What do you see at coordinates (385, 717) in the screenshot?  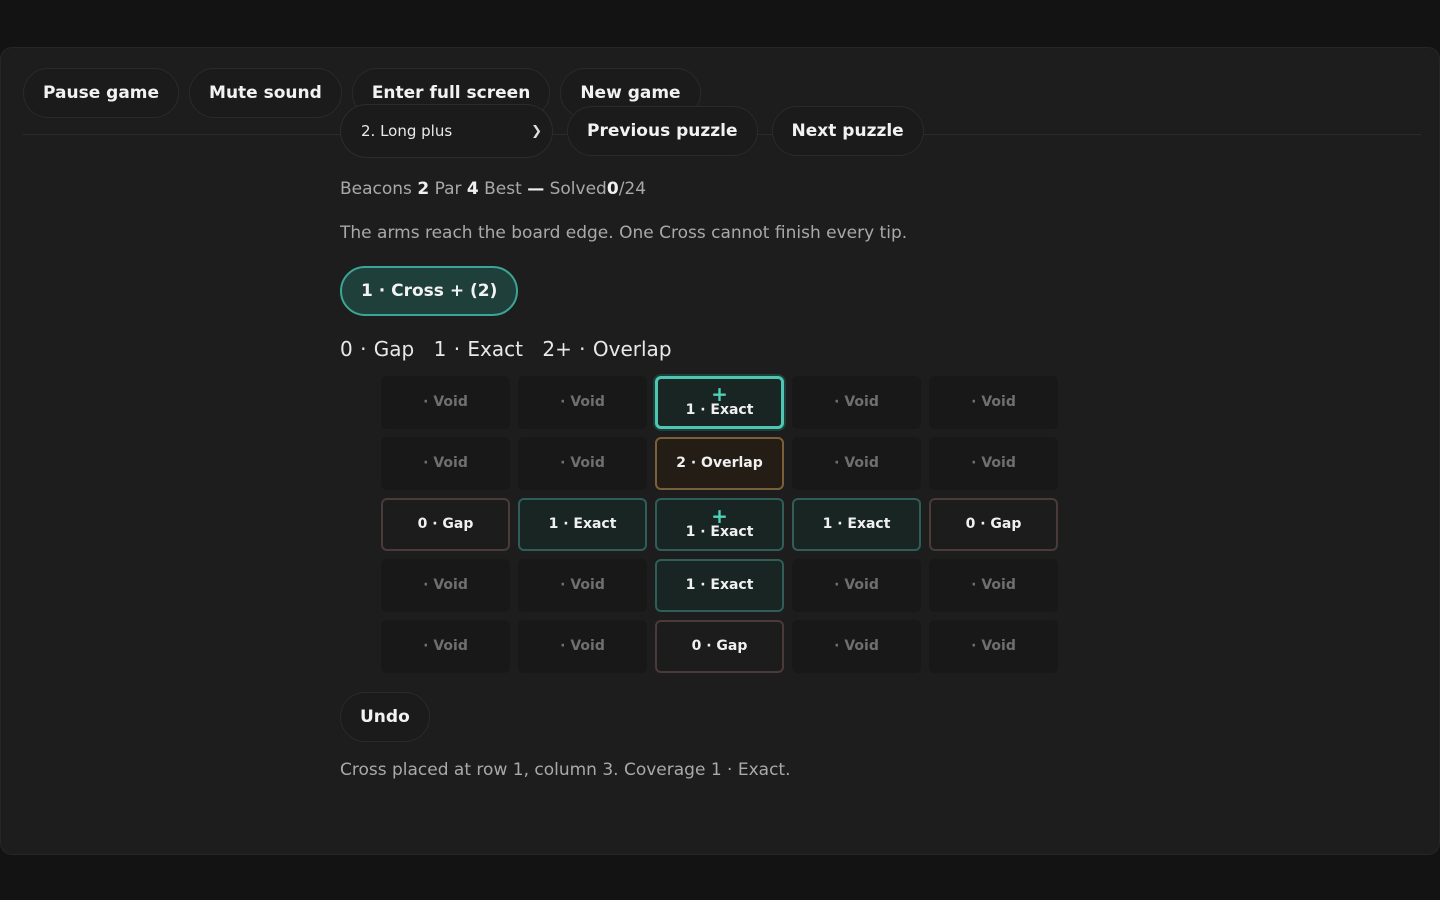 I see `undo-button: Undo` at bounding box center [385, 717].